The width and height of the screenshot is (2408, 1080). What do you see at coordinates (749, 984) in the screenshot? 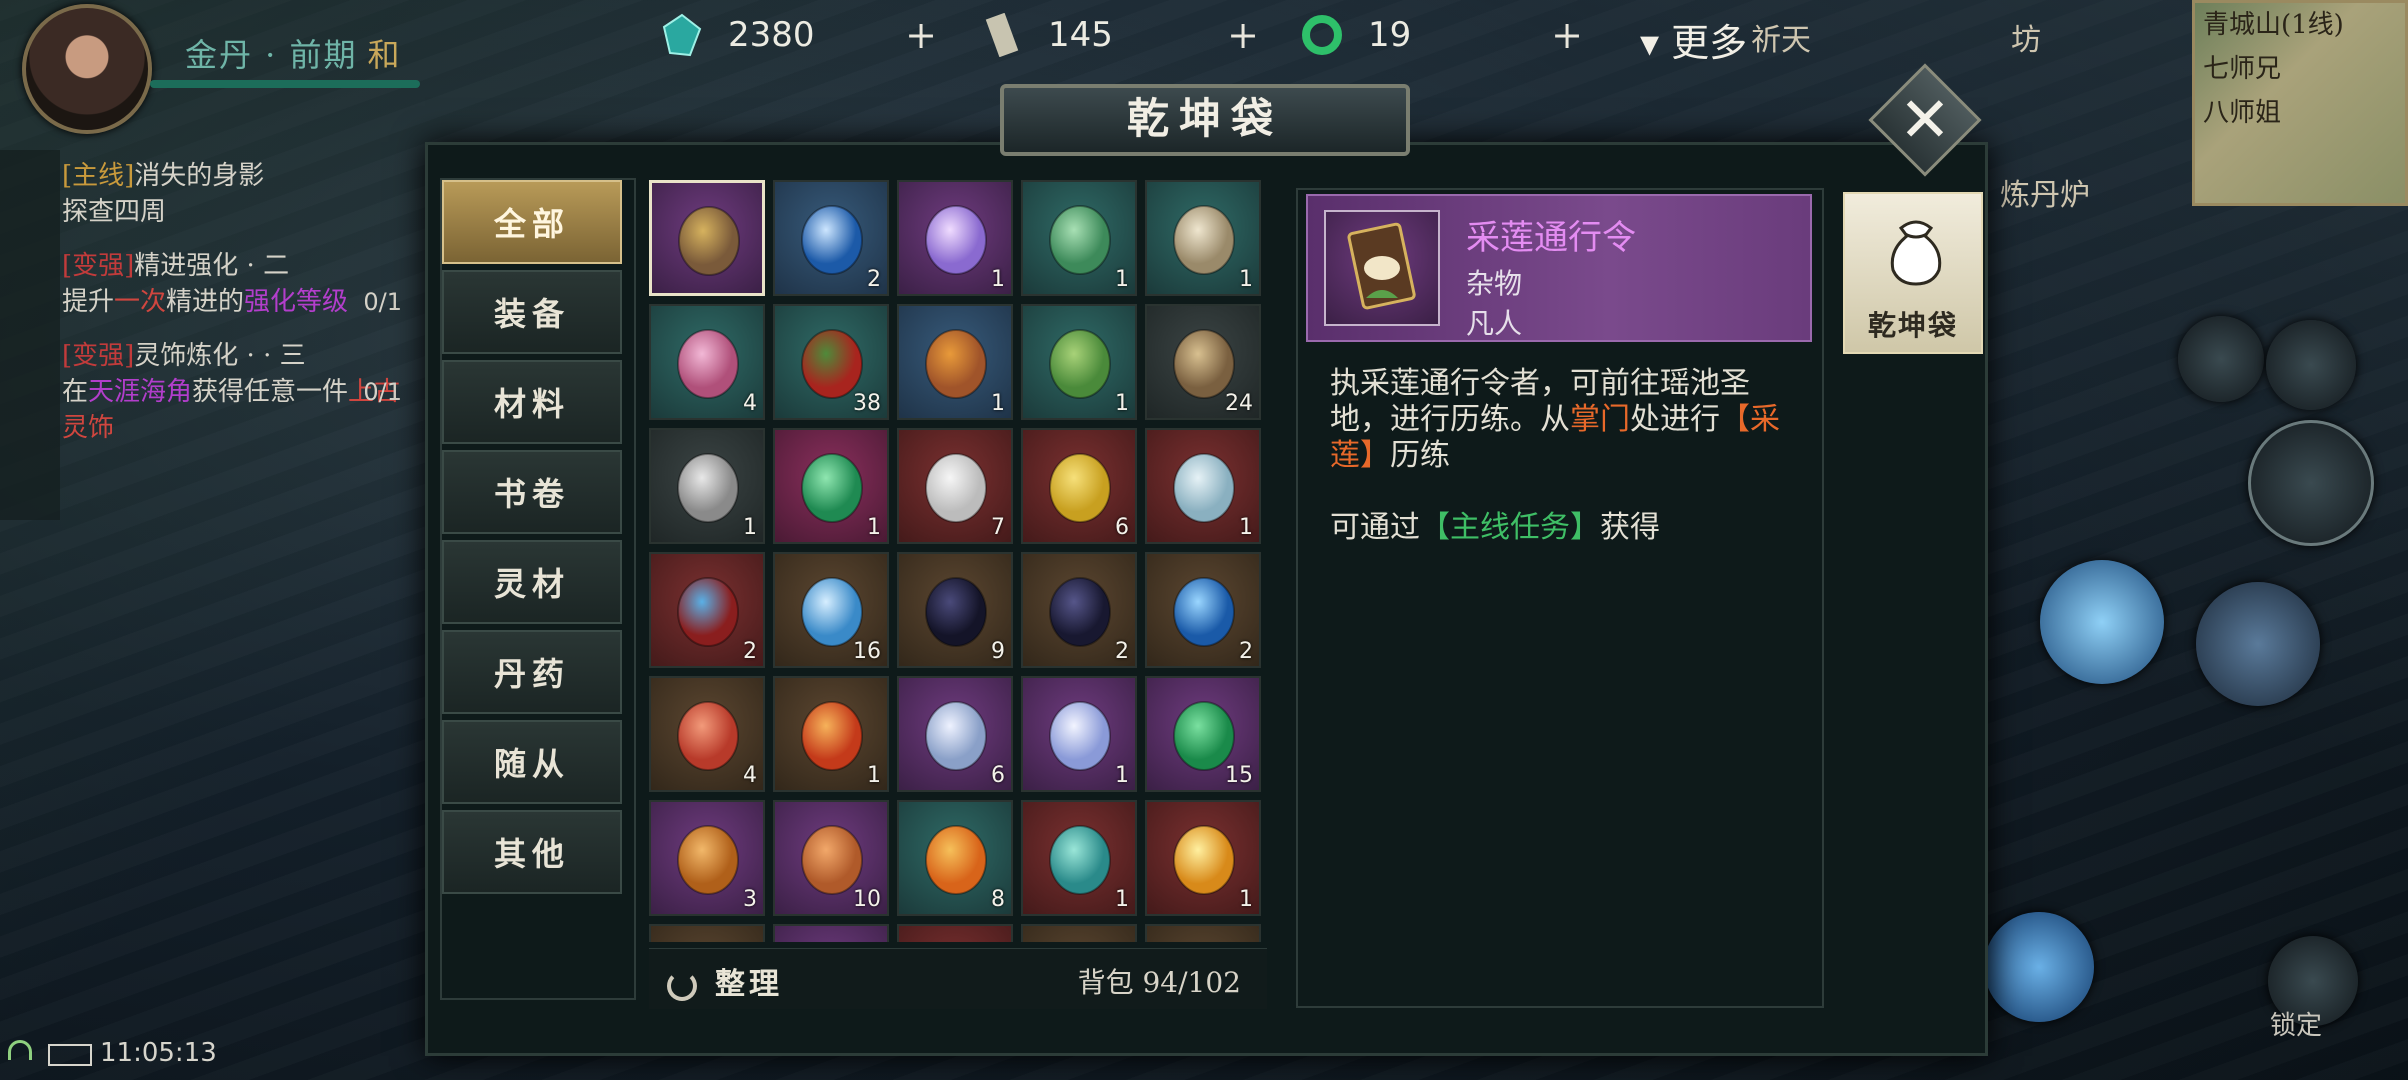
I see `sort-label: 整理` at bounding box center [749, 984].